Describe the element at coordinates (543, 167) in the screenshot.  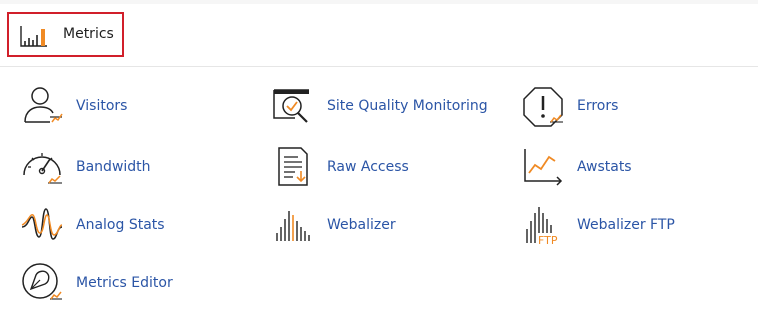
I see `awstats-icon` at that location.